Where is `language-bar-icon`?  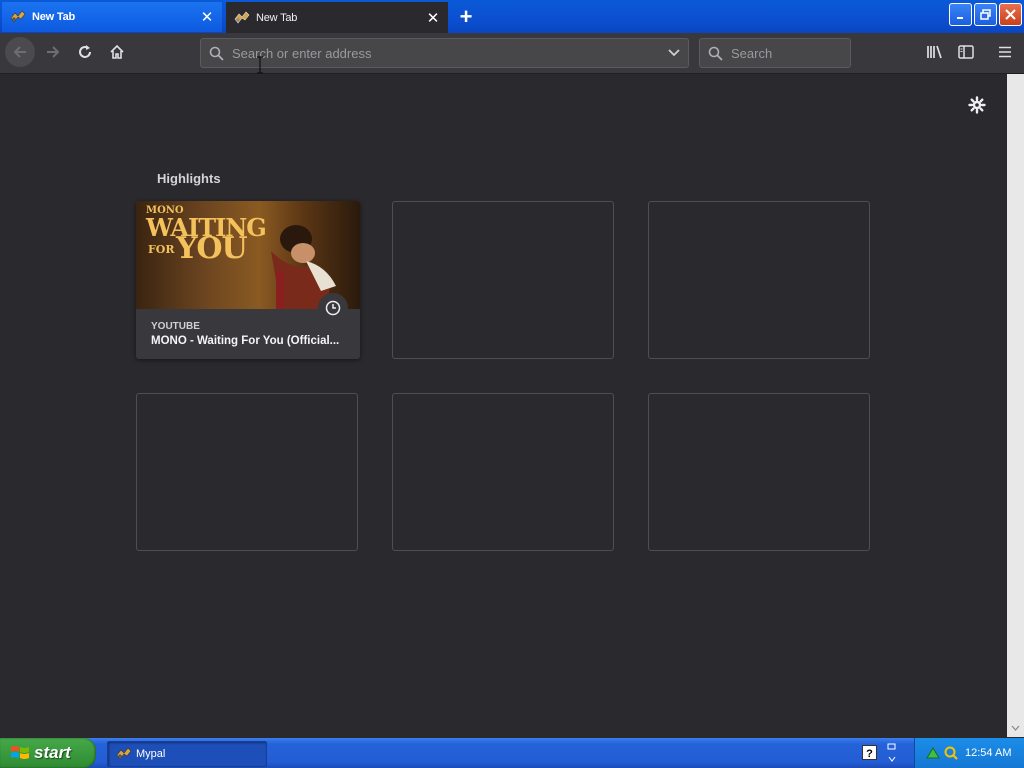
language-bar-icon is located at coordinates (892, 753).